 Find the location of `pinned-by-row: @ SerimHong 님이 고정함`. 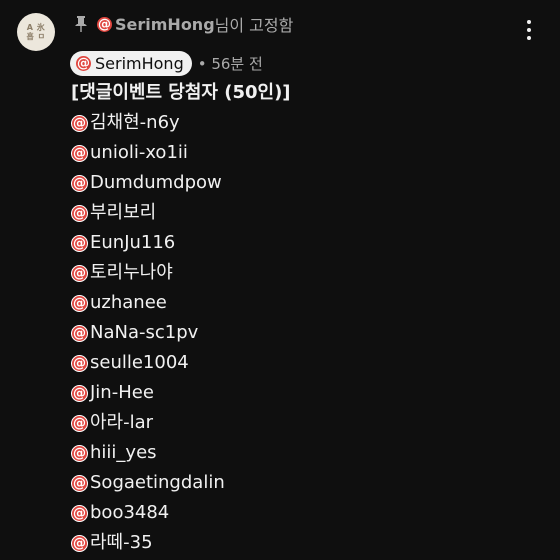

pinned-by-row: @ SerimHong 님이 고정함 is located at coordinates (183, 24).